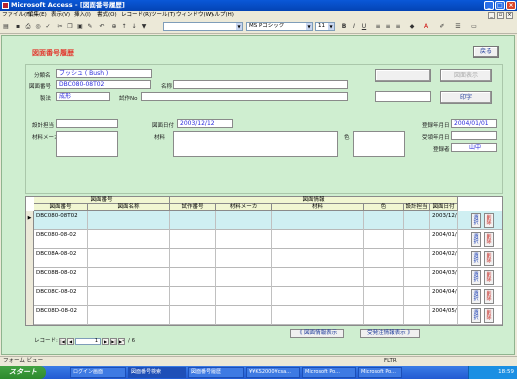 The height and width of the screenshot is (379, 517). What do you see at coordinates (203, 26) in the screenshot?
I see `object-combo: ▼` at bounding box center [203, 26].